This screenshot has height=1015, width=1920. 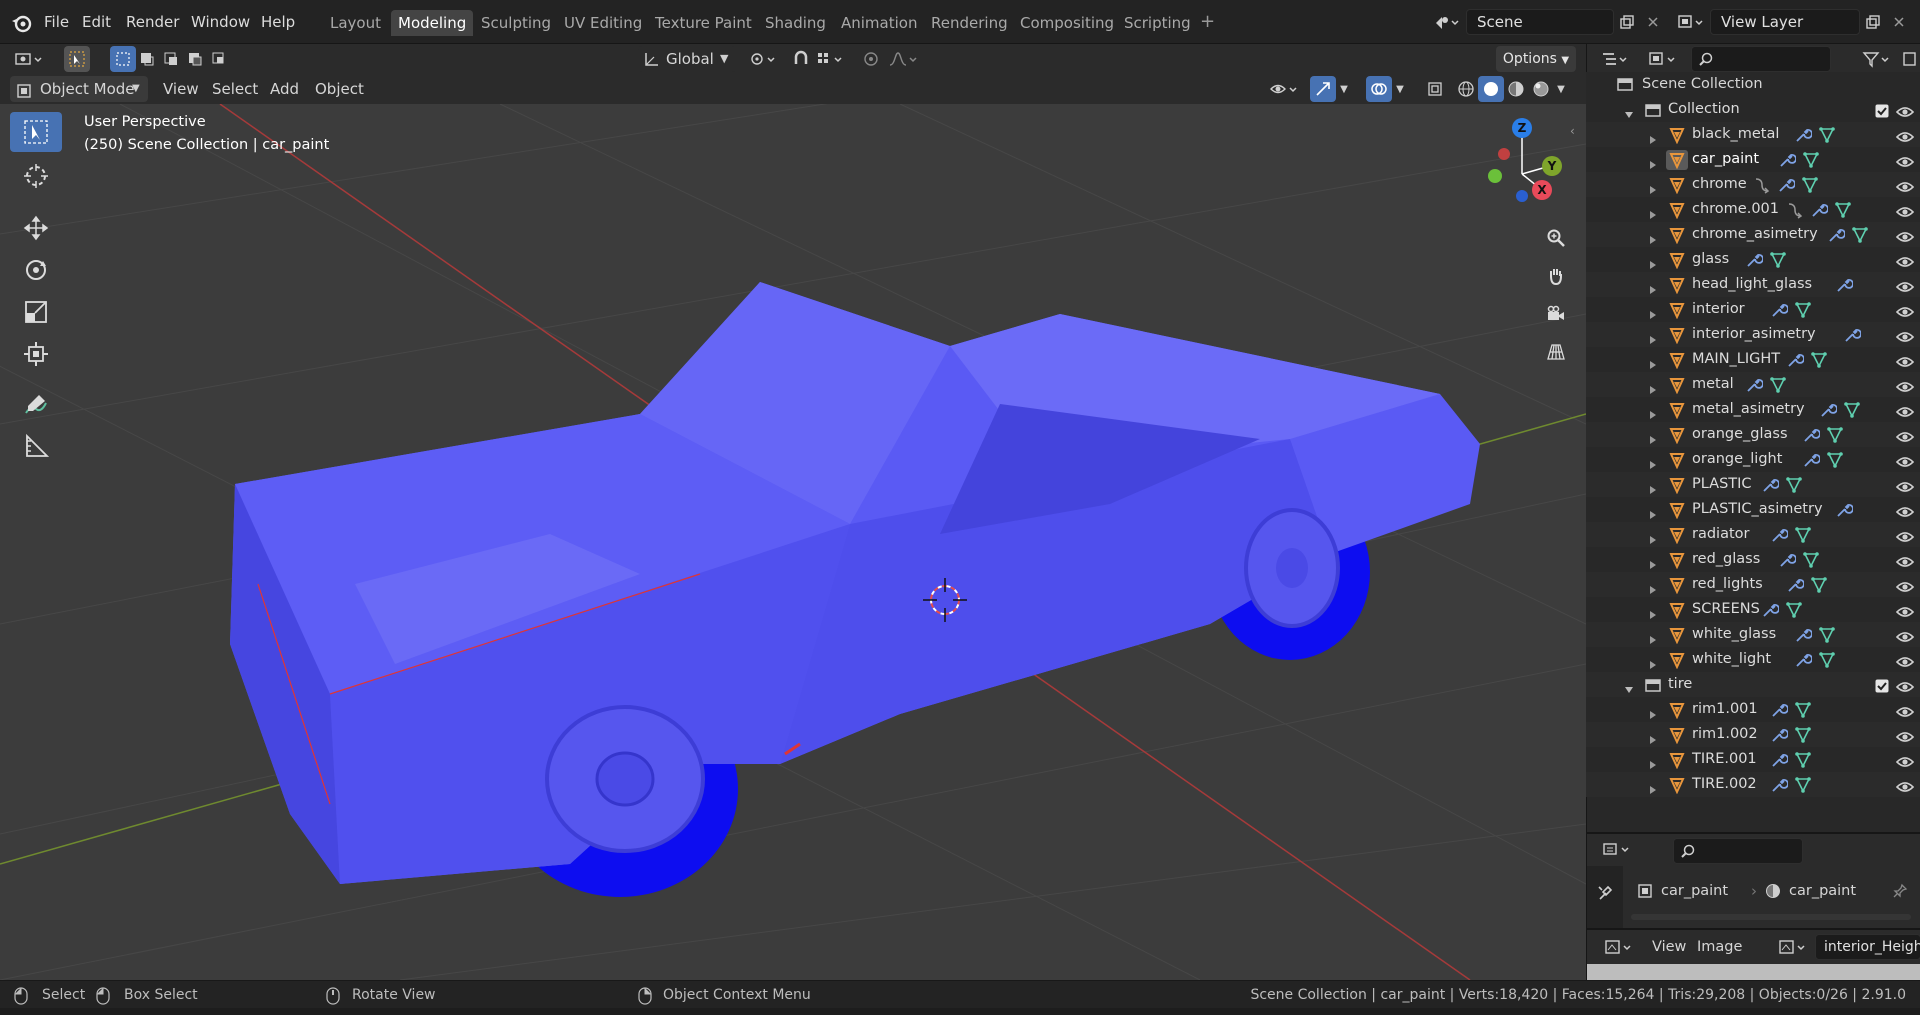 I want to click on tab-sculpting: Sculpting, so click(x=516, y=23).